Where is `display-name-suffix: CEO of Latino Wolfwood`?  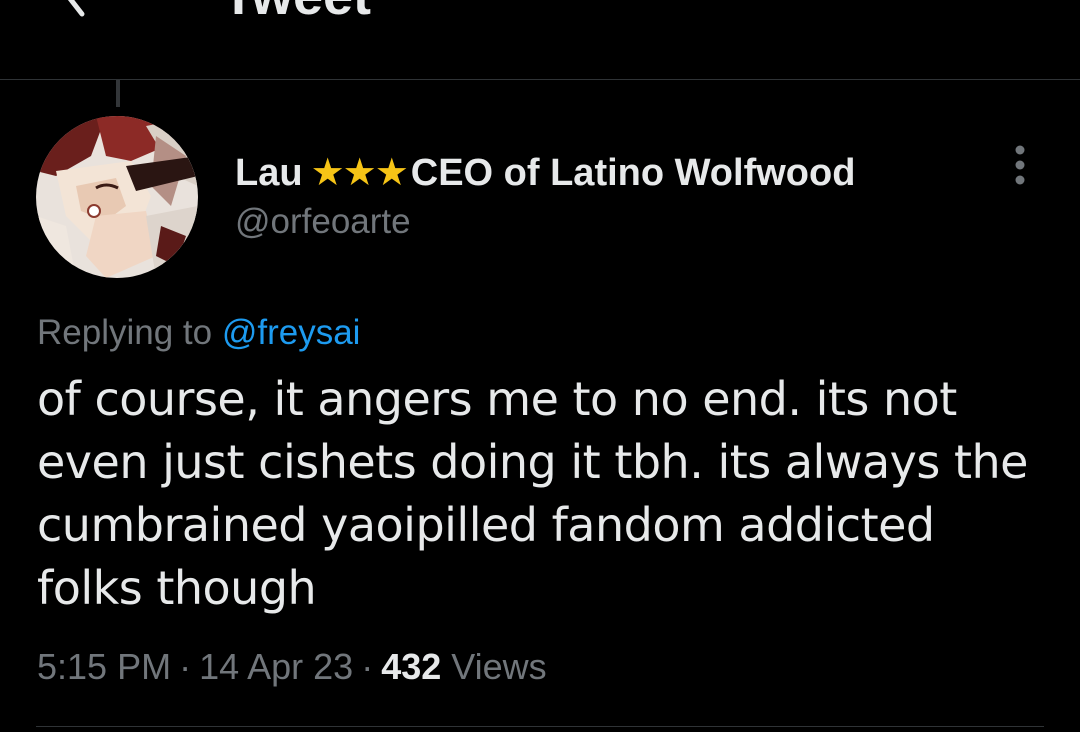
display-name-suffix: CEO of Latino Wolfwood is located at coordinates (633, 173).